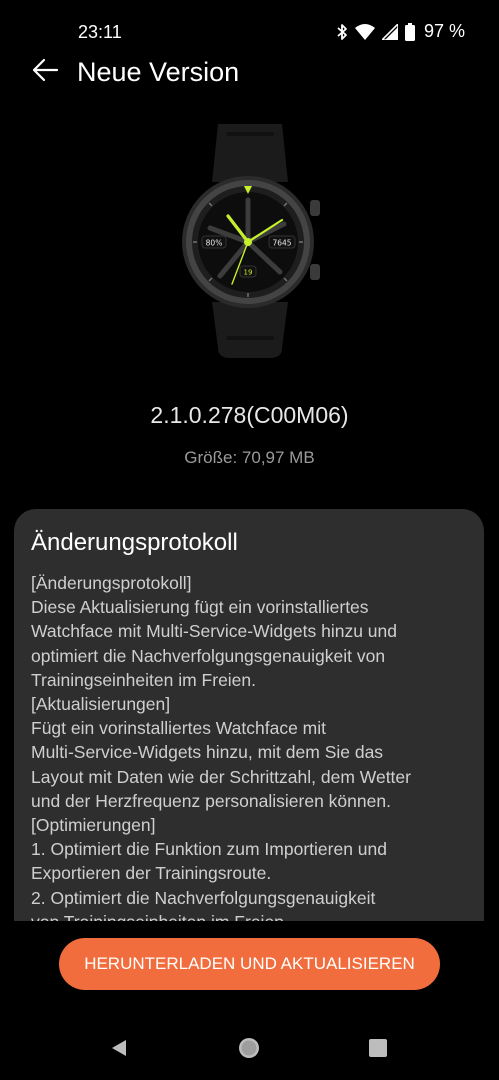 Image resolution: width=499 pixels, height=1080 pixels. Describe the element at coordinates (151, 873) in the screenshot. I see `changelog-line: Exportieren der Trainingsroute.` at that location.